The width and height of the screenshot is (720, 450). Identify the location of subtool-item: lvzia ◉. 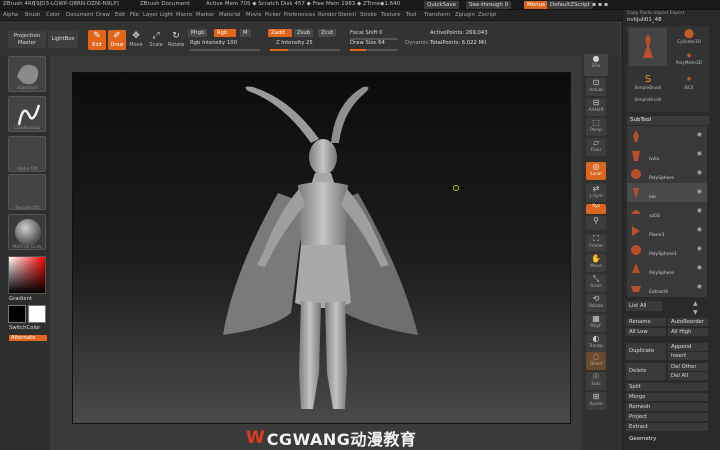
(667, 155).